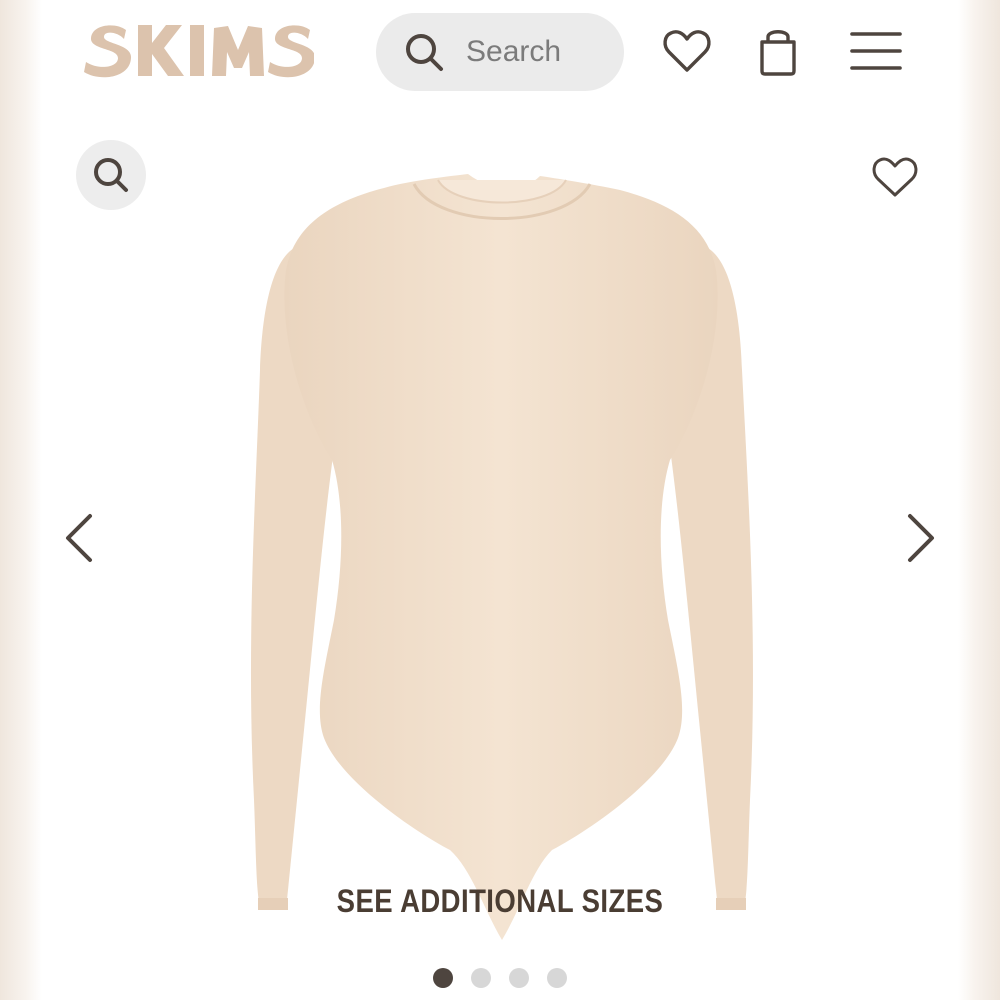 Image resolution: width=1000 pixels, height=1000 pixels. Describe the element at coordinates (80, 538) in the screenshot. I see `chevron-left-icon` at that location.